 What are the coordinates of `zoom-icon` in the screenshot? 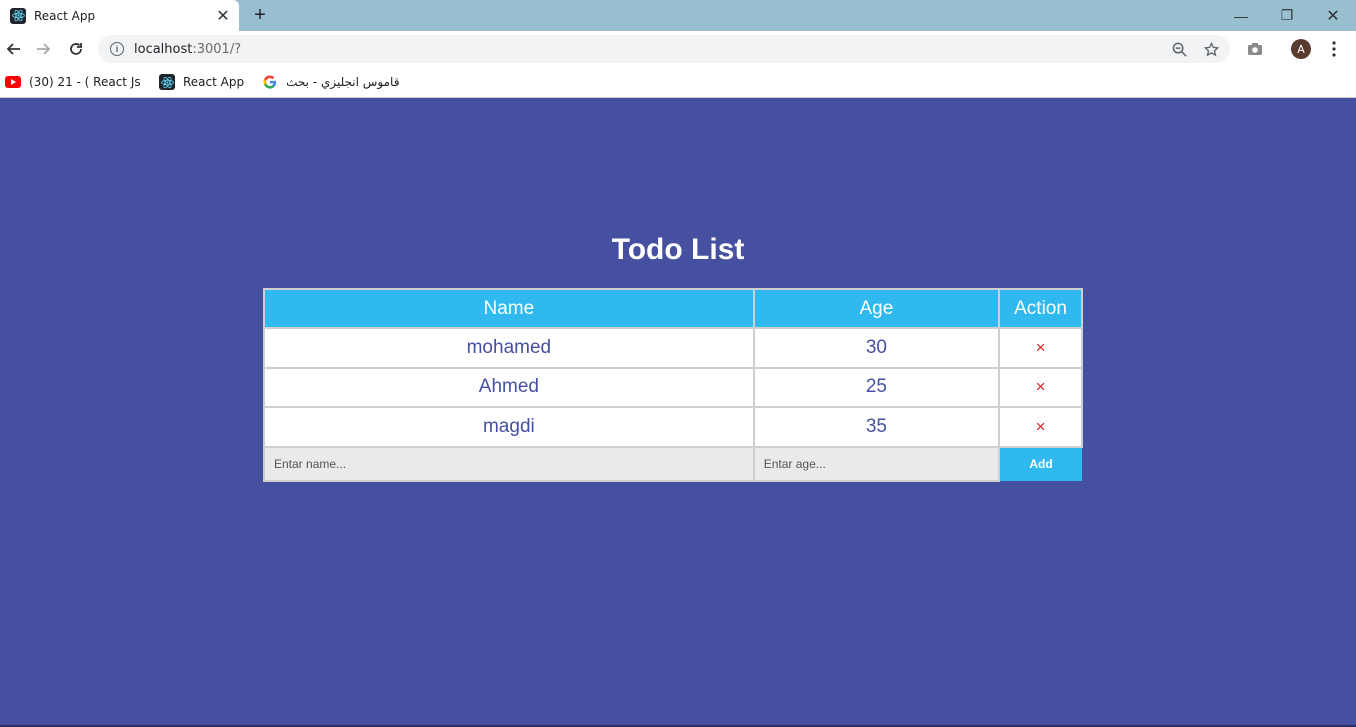 It's located at (1179, 49).